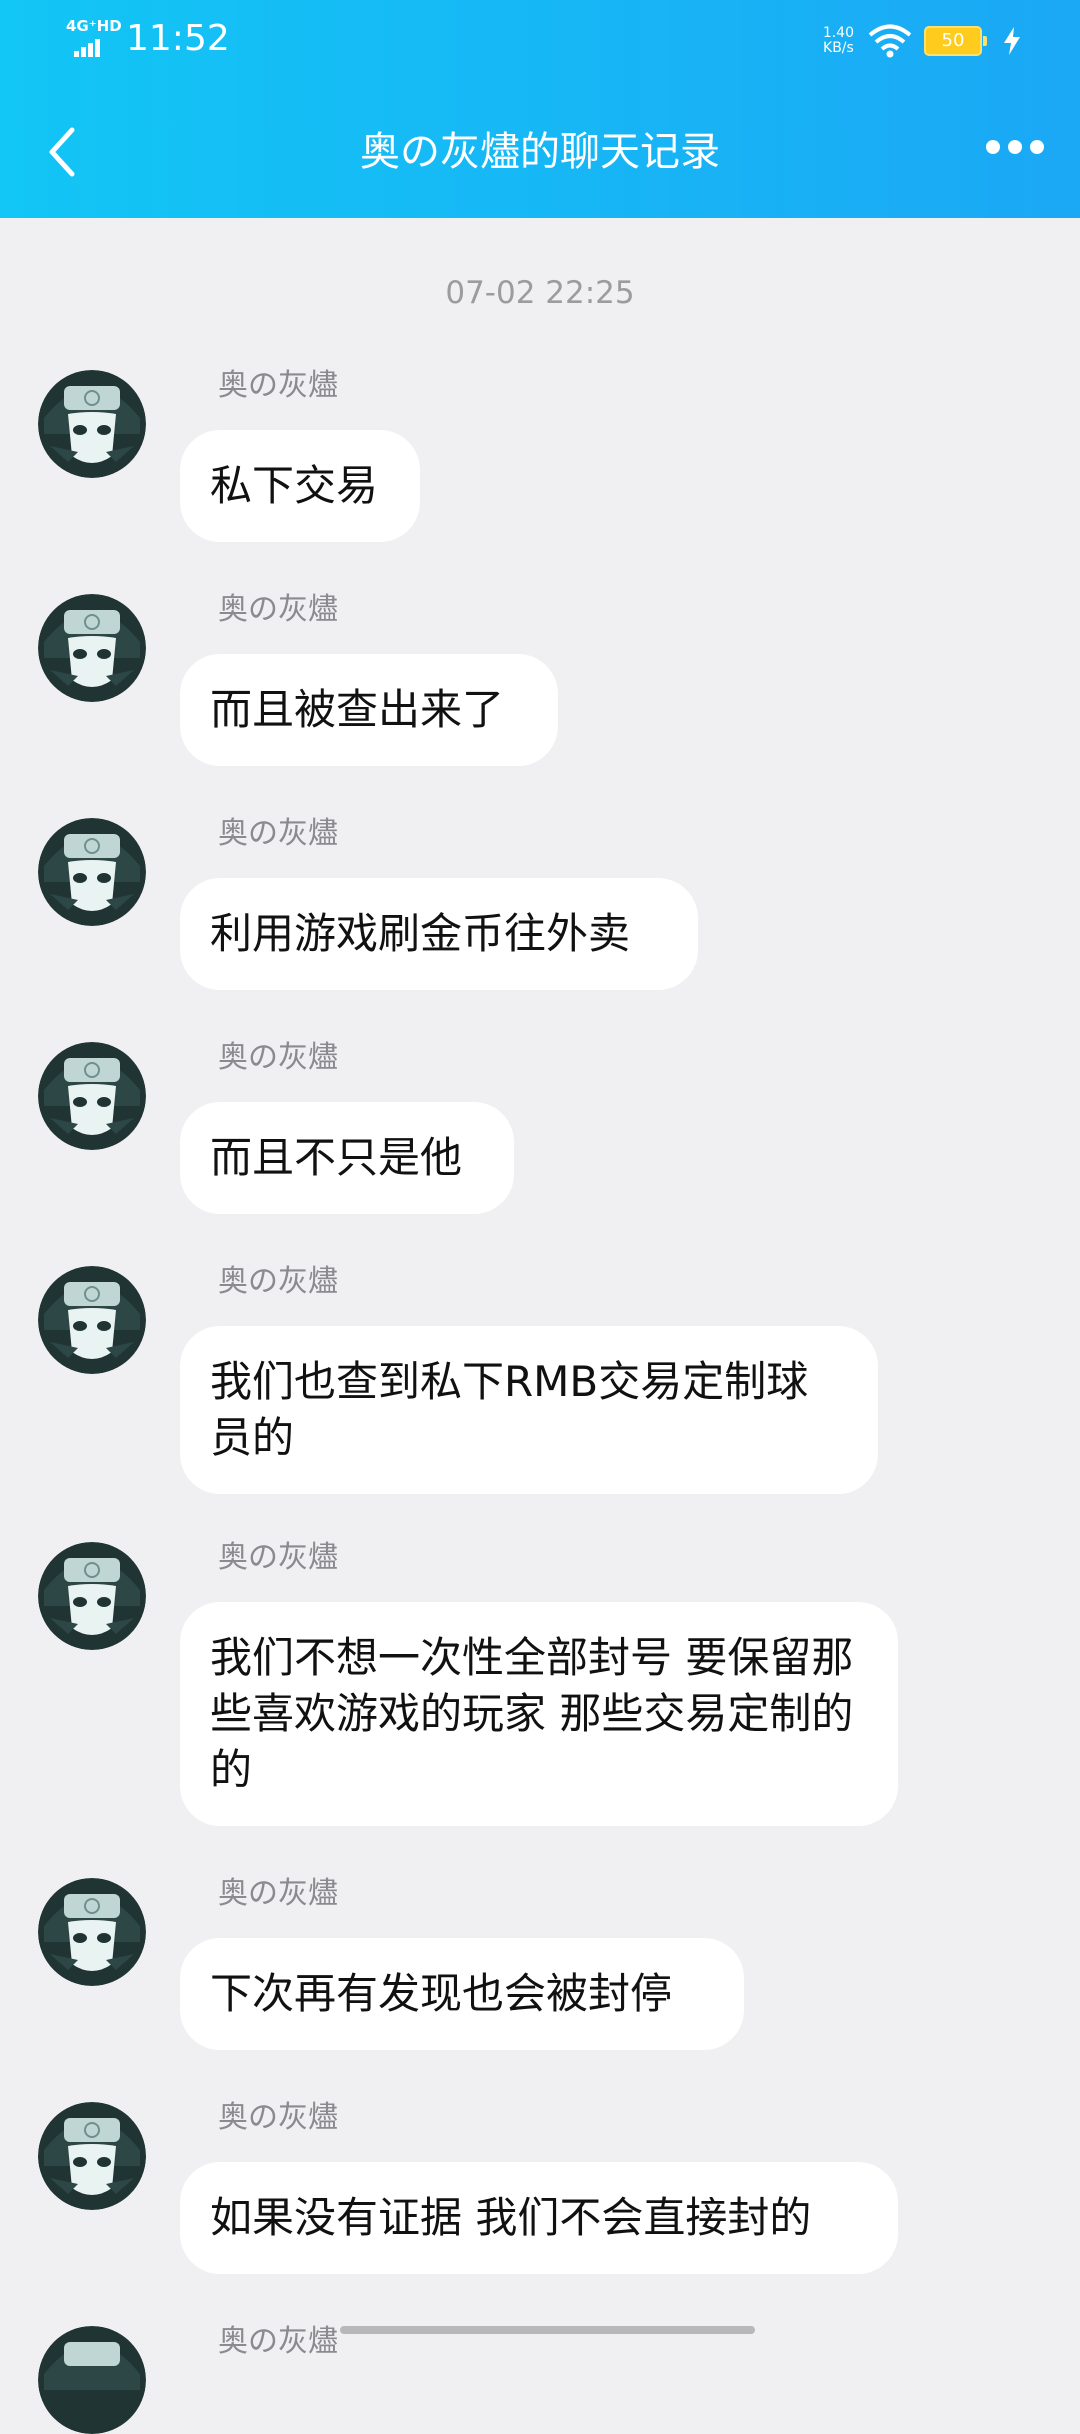 The width and height of the screenshot is (1080, 2434). Describe the element at coordinates (838, 33) in the screenshot. I see `speed-value: 1.40` at that location.